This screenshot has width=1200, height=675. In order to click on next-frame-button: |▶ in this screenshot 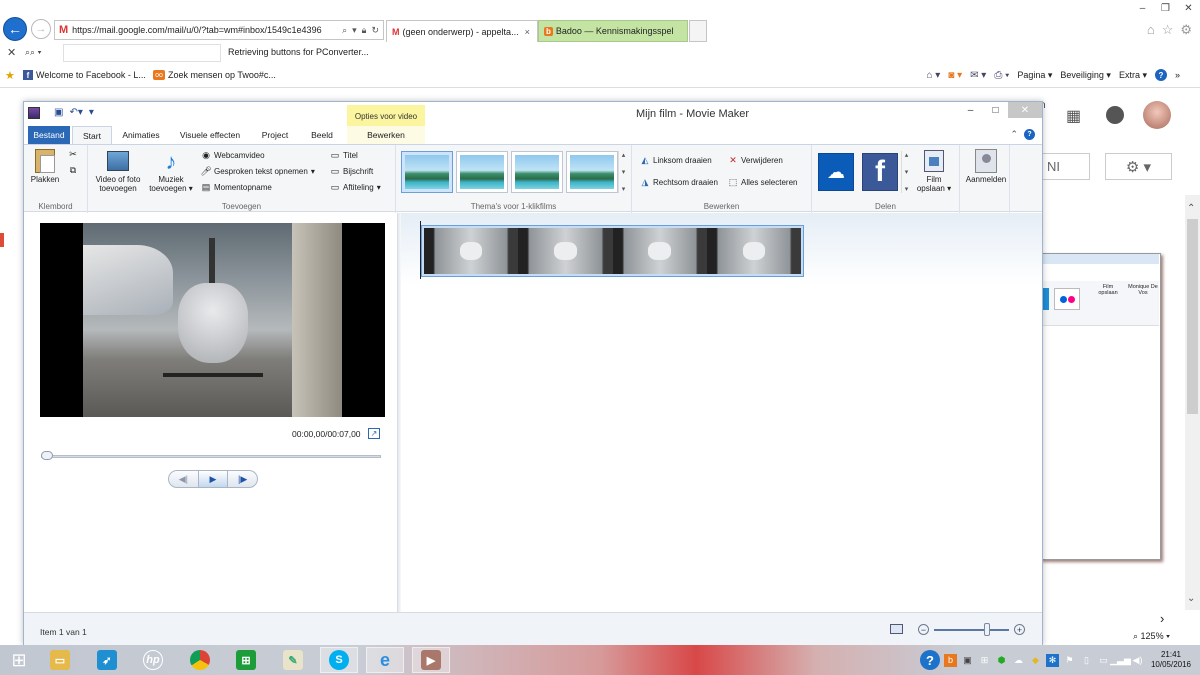, I will do `click(242, 479)`.